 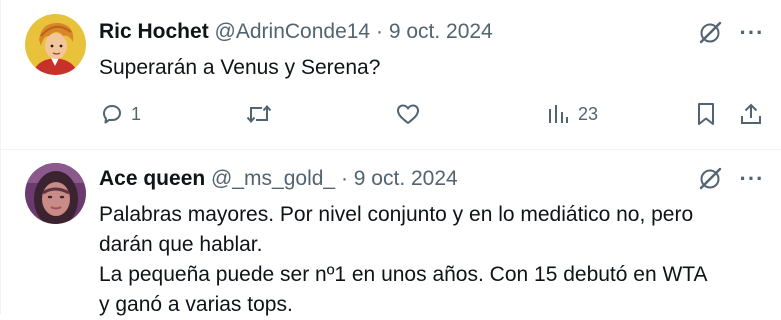 I want to click on tweet-text-line: darán que hablar., so click(x=181, y=244).